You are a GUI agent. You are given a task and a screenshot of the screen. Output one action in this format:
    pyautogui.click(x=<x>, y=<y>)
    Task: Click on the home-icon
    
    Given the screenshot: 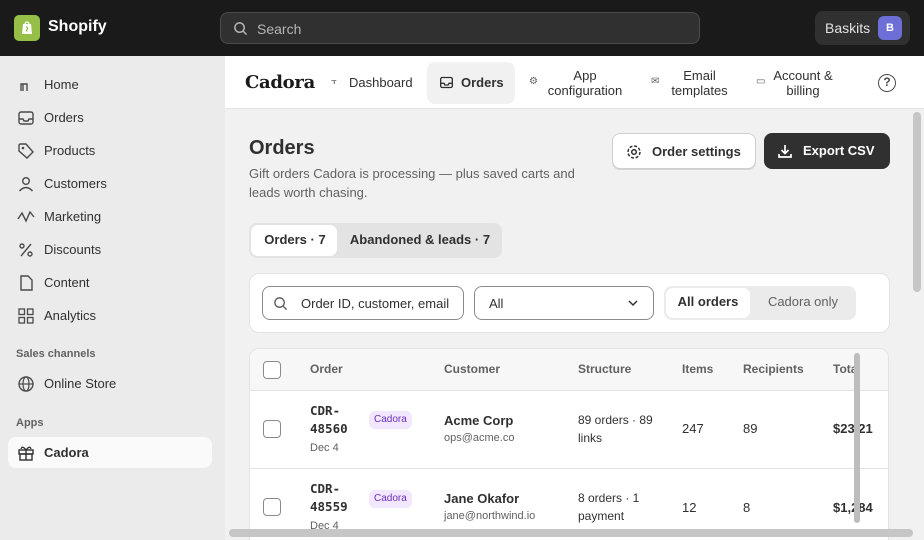 What is the action you would take?
    pyautogui.click(x=24, y=87)
    